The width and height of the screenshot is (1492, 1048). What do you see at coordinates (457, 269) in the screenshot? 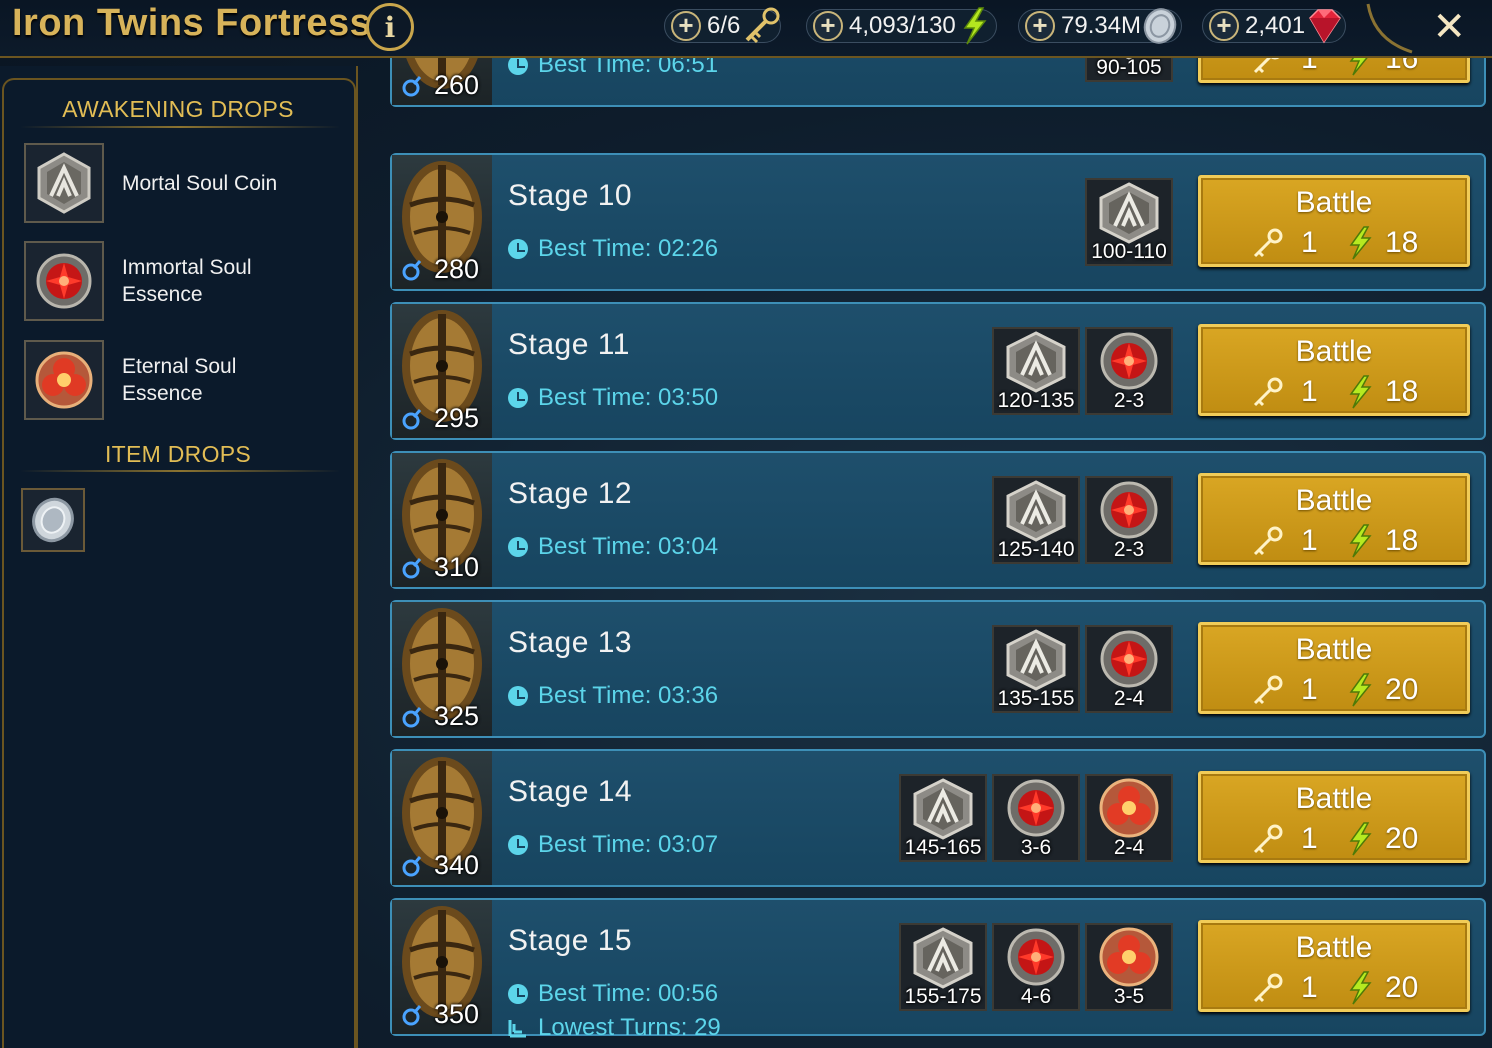
I see `power-value: 280` at bounding box center [457, 269].